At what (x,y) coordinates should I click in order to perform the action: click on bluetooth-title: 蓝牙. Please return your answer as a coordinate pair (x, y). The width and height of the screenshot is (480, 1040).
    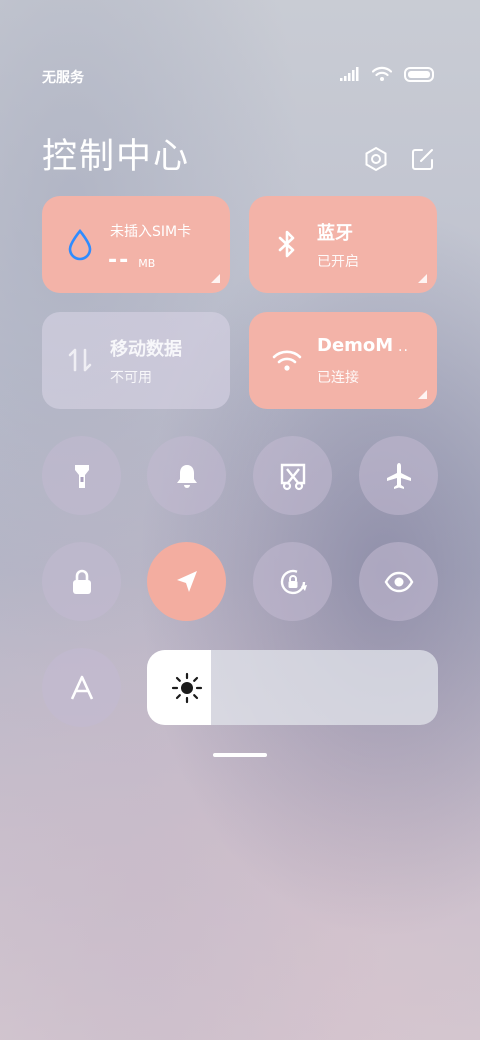
    Looking at the image, I should click on (335, 233).